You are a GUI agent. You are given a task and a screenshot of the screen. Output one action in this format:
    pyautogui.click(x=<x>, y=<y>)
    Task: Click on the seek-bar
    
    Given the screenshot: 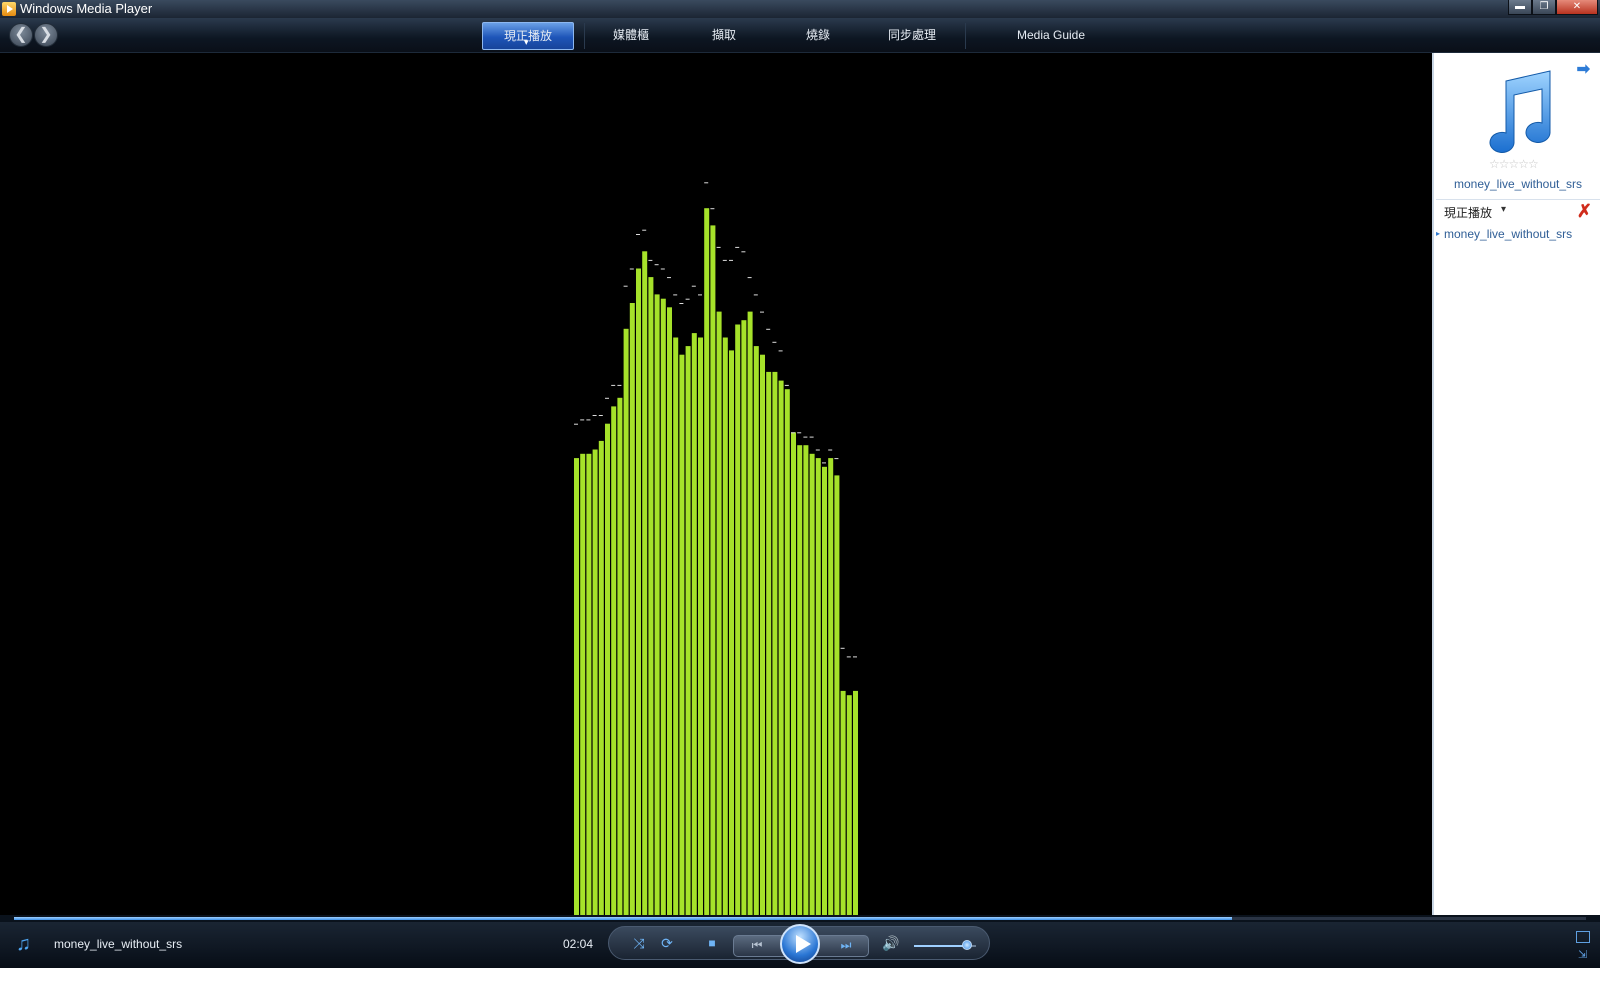 What is the action you would take?
    pyautogui.click(x=800, y=918)
    